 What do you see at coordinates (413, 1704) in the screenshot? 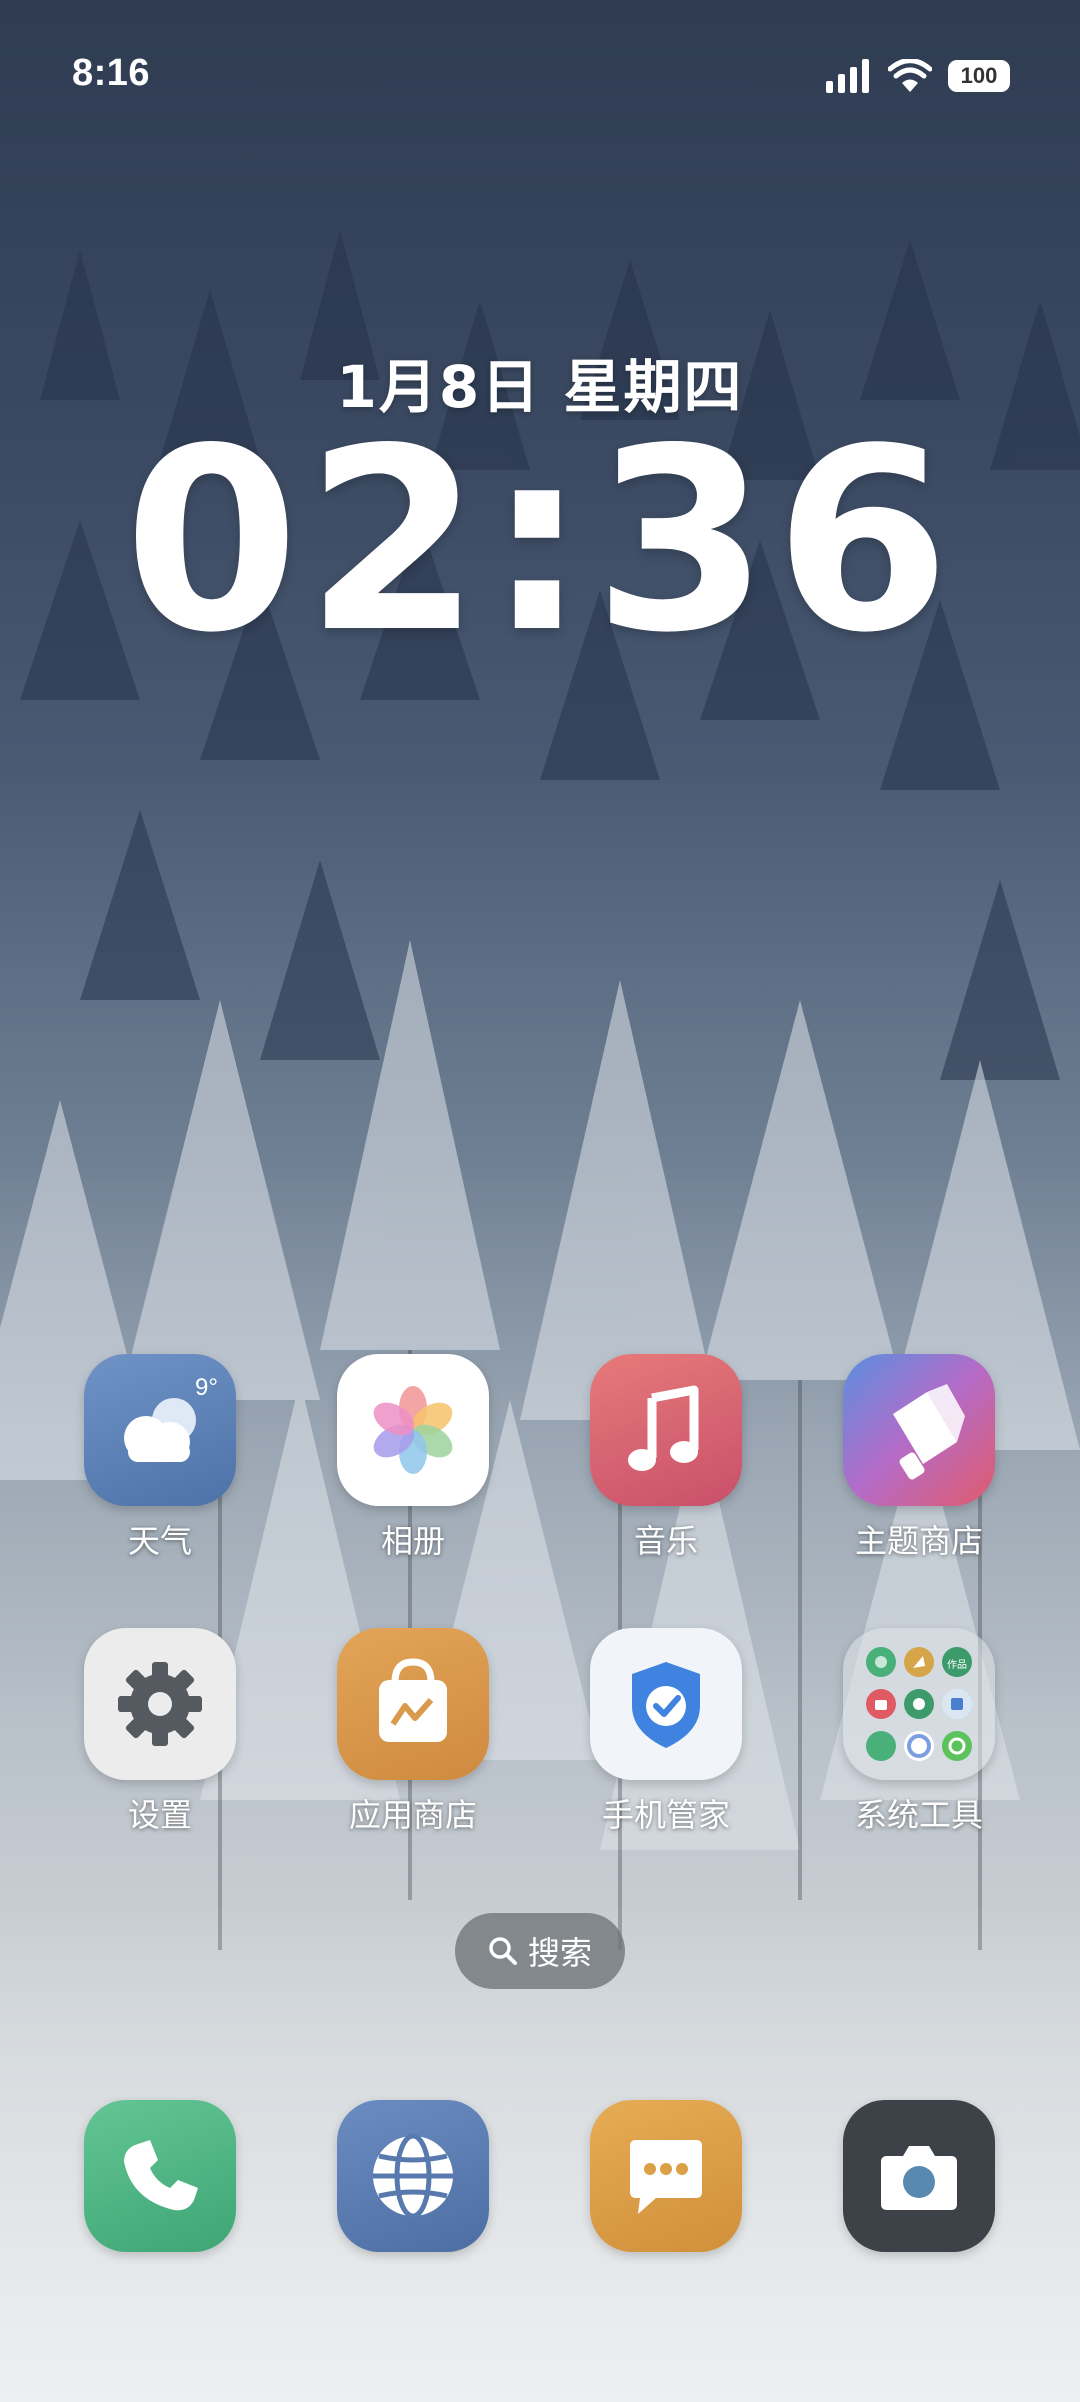
I see `shopping-bag-icon` at bounding box center [413, 1704].